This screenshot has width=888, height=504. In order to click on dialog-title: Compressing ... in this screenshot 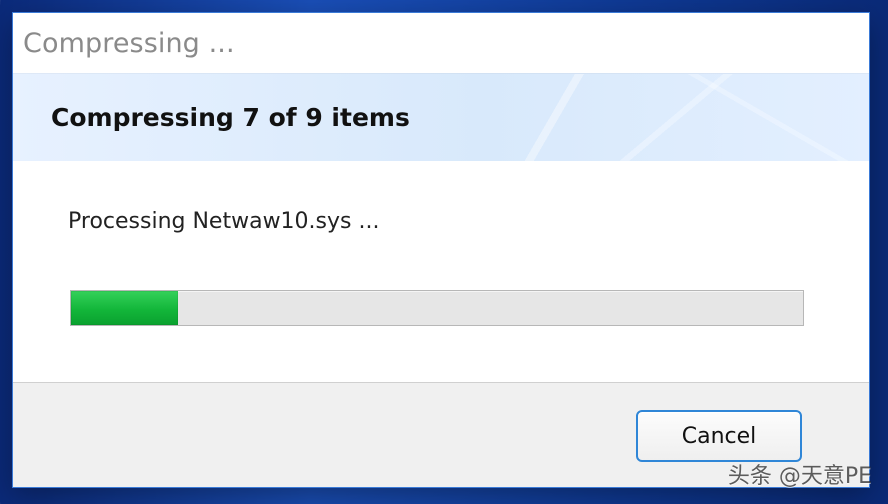, I will do `click(129, 43)`.